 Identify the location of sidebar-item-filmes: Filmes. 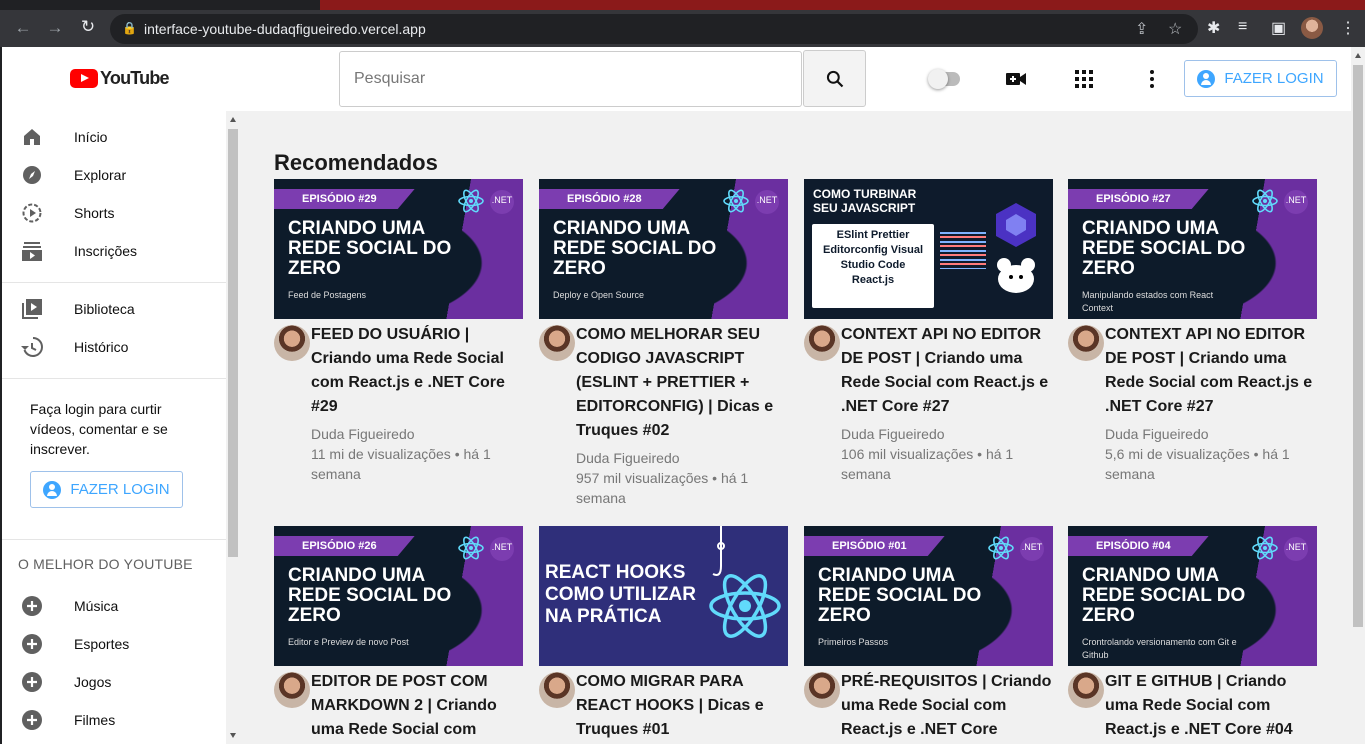
(114, 720).